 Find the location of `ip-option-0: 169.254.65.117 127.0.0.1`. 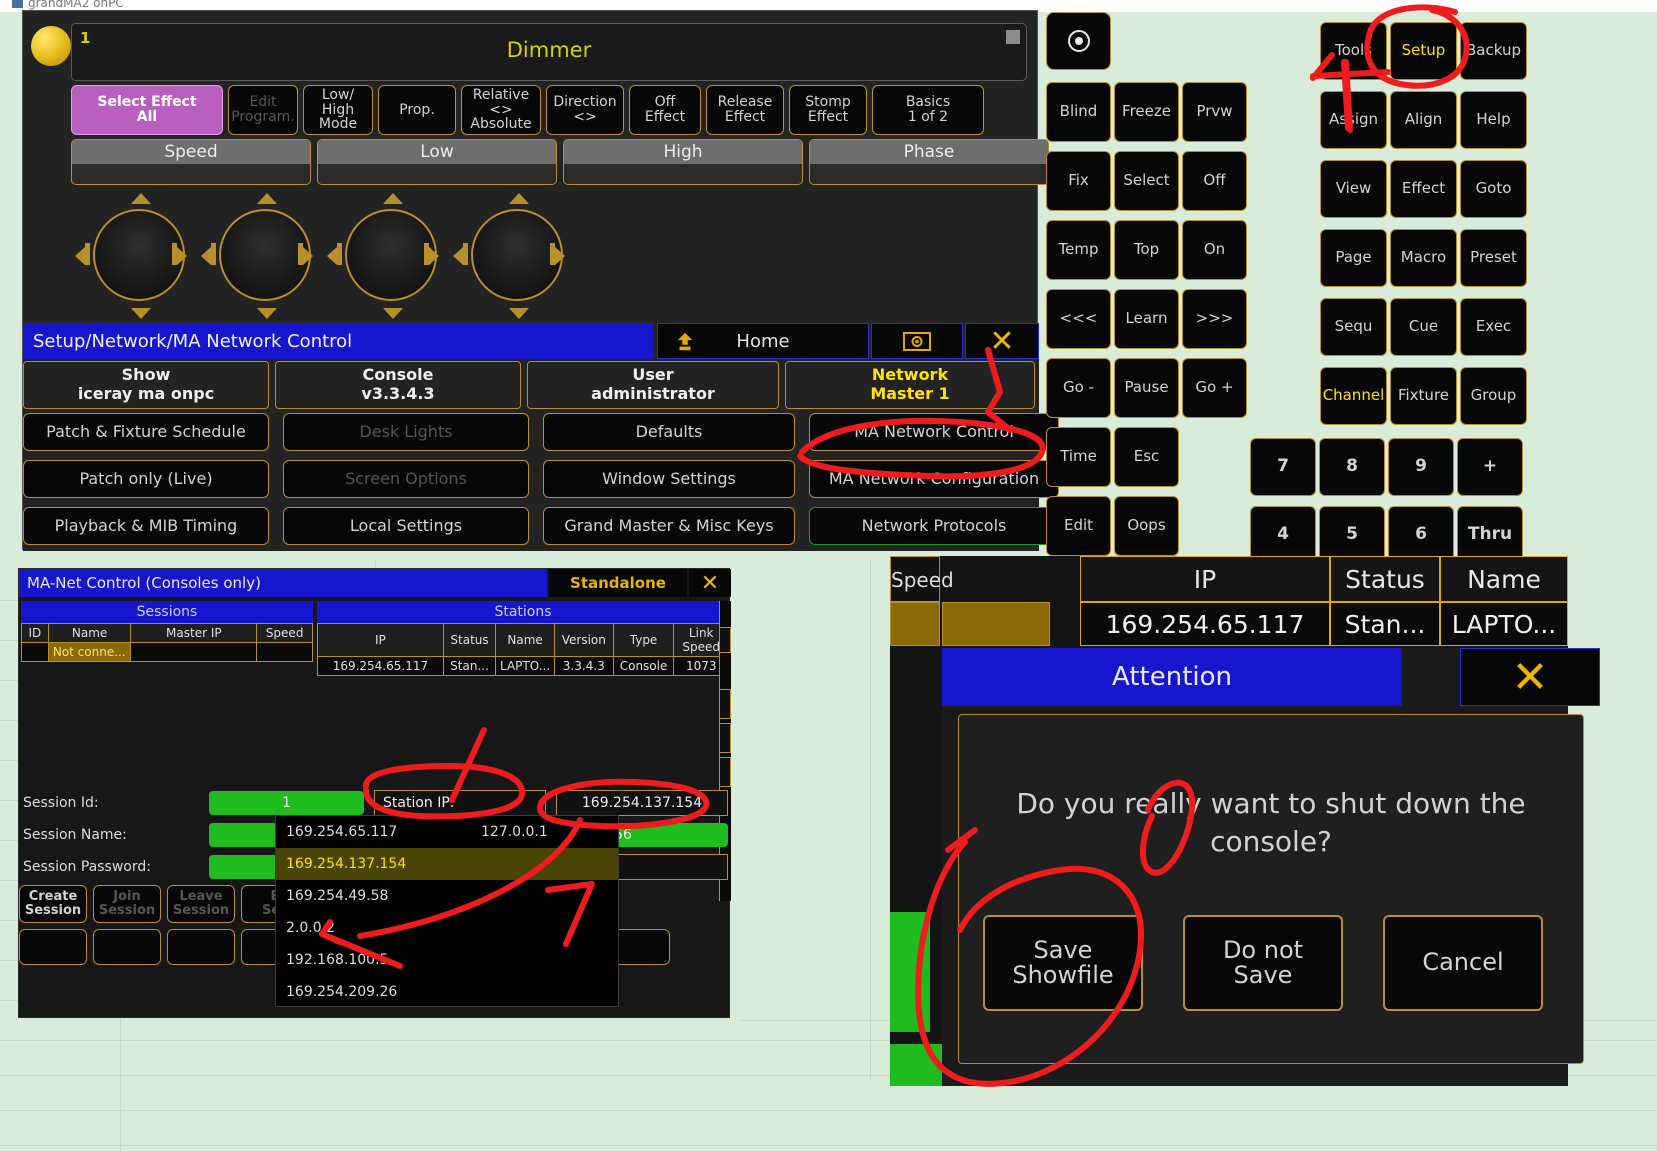

ip-option-0: 169.254.65.117 127.0.0.1 is located at coordinates (447, 832).